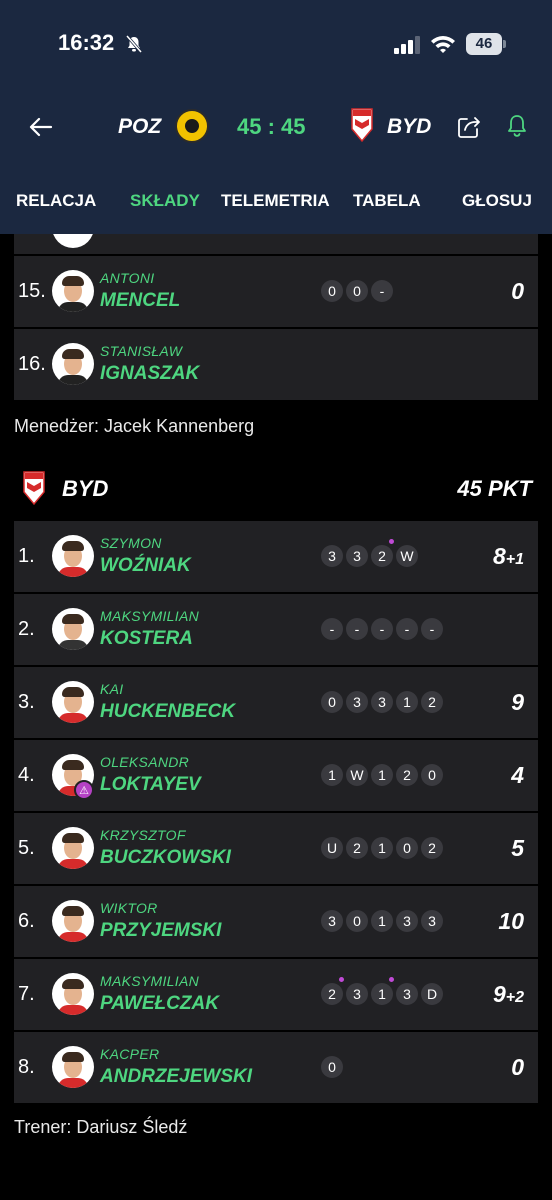 Image resolution: width=552 pixels, height=1200 pixels. Describe the element at coordinates (149, 981) in the screenshot. I see `rider-first-name: MAKSYMILIAN` at that location.